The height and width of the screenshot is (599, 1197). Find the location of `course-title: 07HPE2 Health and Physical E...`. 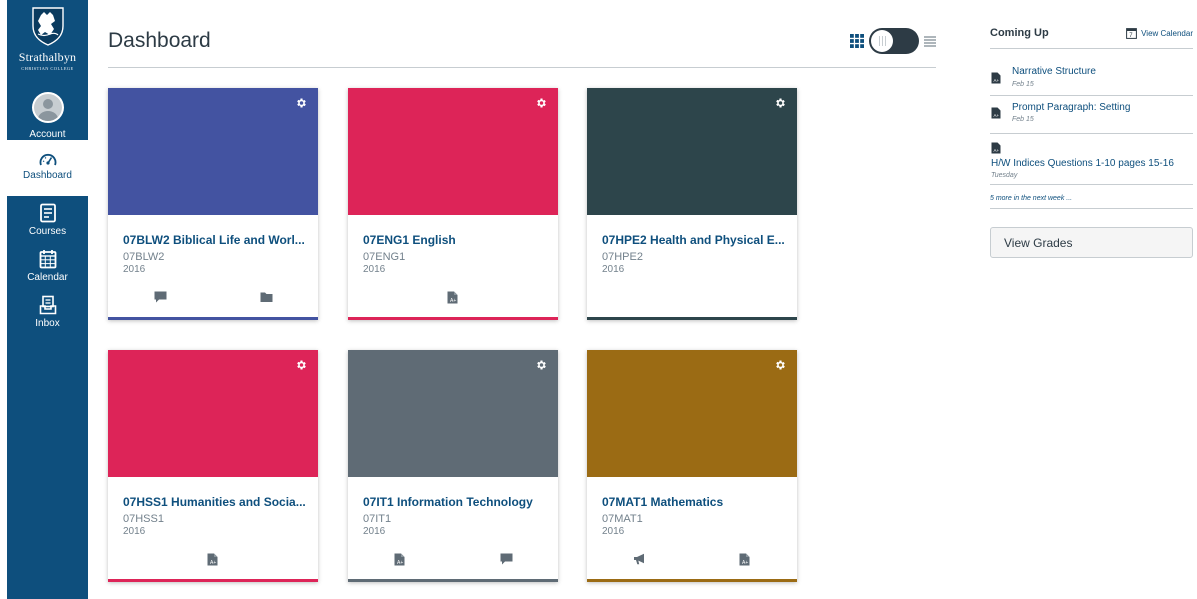

course-title: 07HPE2 Health and Physical E... is located at coordinates (694, 240).